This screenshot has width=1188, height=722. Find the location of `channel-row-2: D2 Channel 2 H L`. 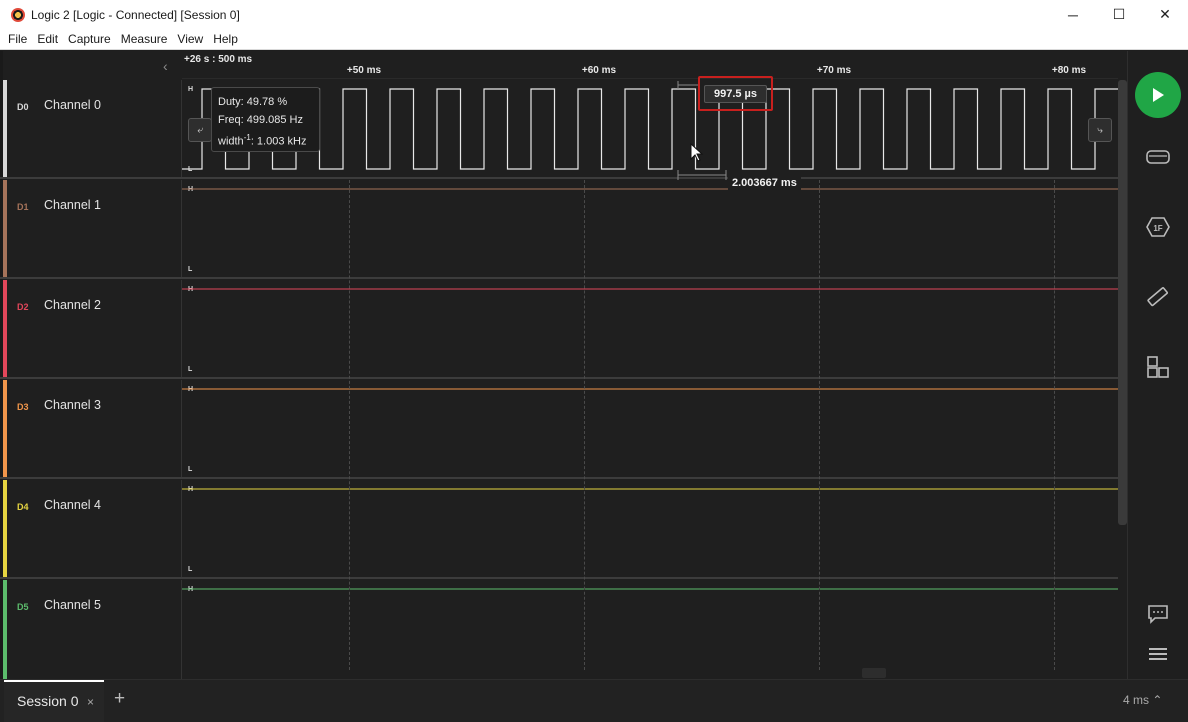

channel-row-2: D2 Channel 2 H L is located at coordinates (559, 329).